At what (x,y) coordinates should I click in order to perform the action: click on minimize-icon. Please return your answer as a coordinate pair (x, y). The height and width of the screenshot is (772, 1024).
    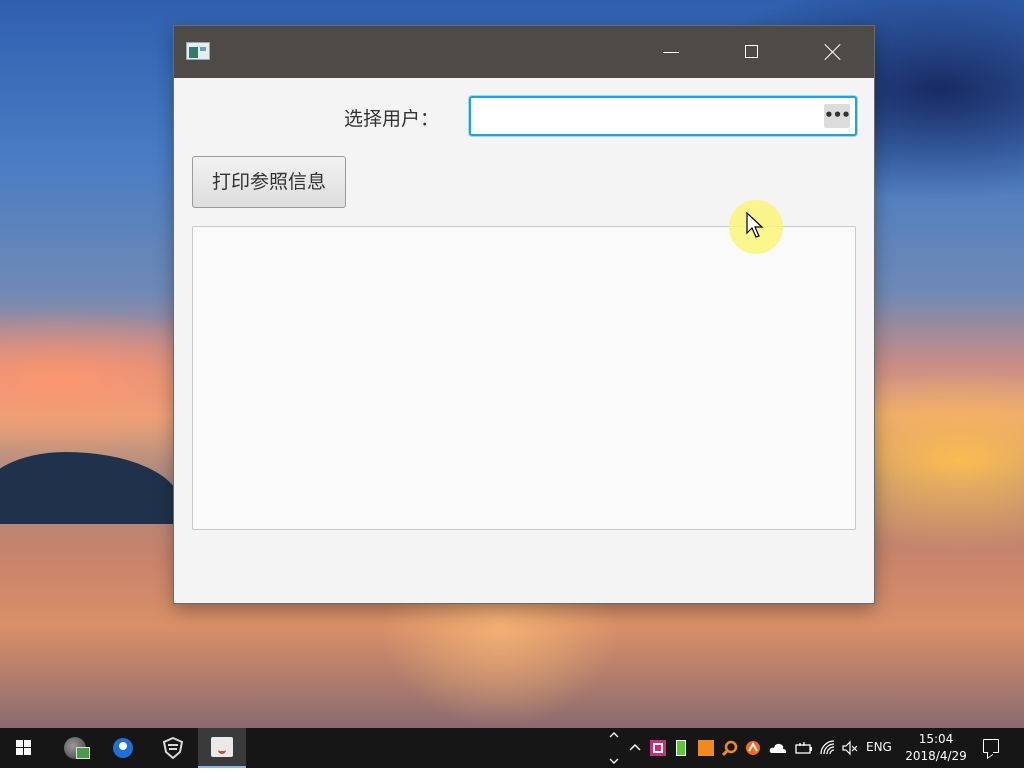
    Looking at the image, I should click on (671, 52).